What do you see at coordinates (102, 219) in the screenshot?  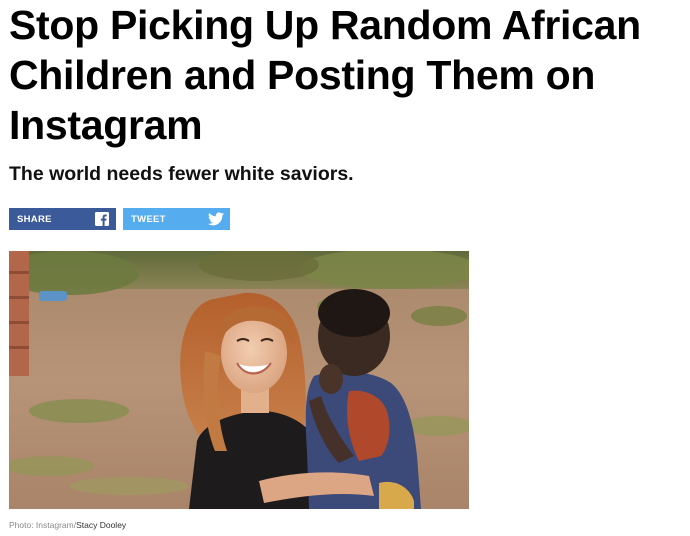 I see `facebook-icon` at bounding box center [102, 219].